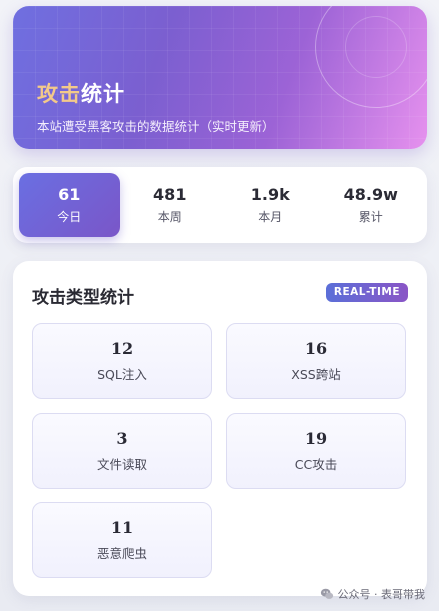 The height and width of the screenshot is (611, 439). Describe the element at coordinates (69, 194) in the screenshot. I see `tab-today-value: 61` at that location.